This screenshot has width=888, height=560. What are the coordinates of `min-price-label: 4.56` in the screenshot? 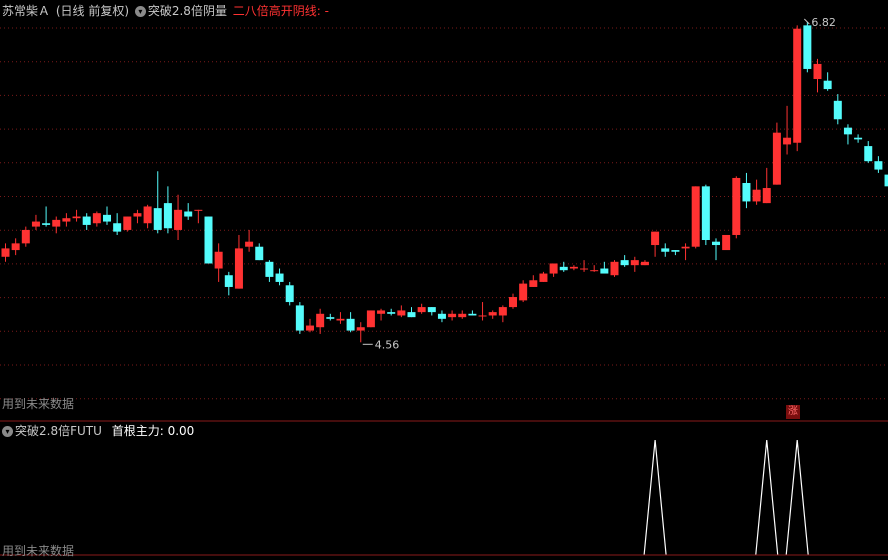 It's located at (387, 344).